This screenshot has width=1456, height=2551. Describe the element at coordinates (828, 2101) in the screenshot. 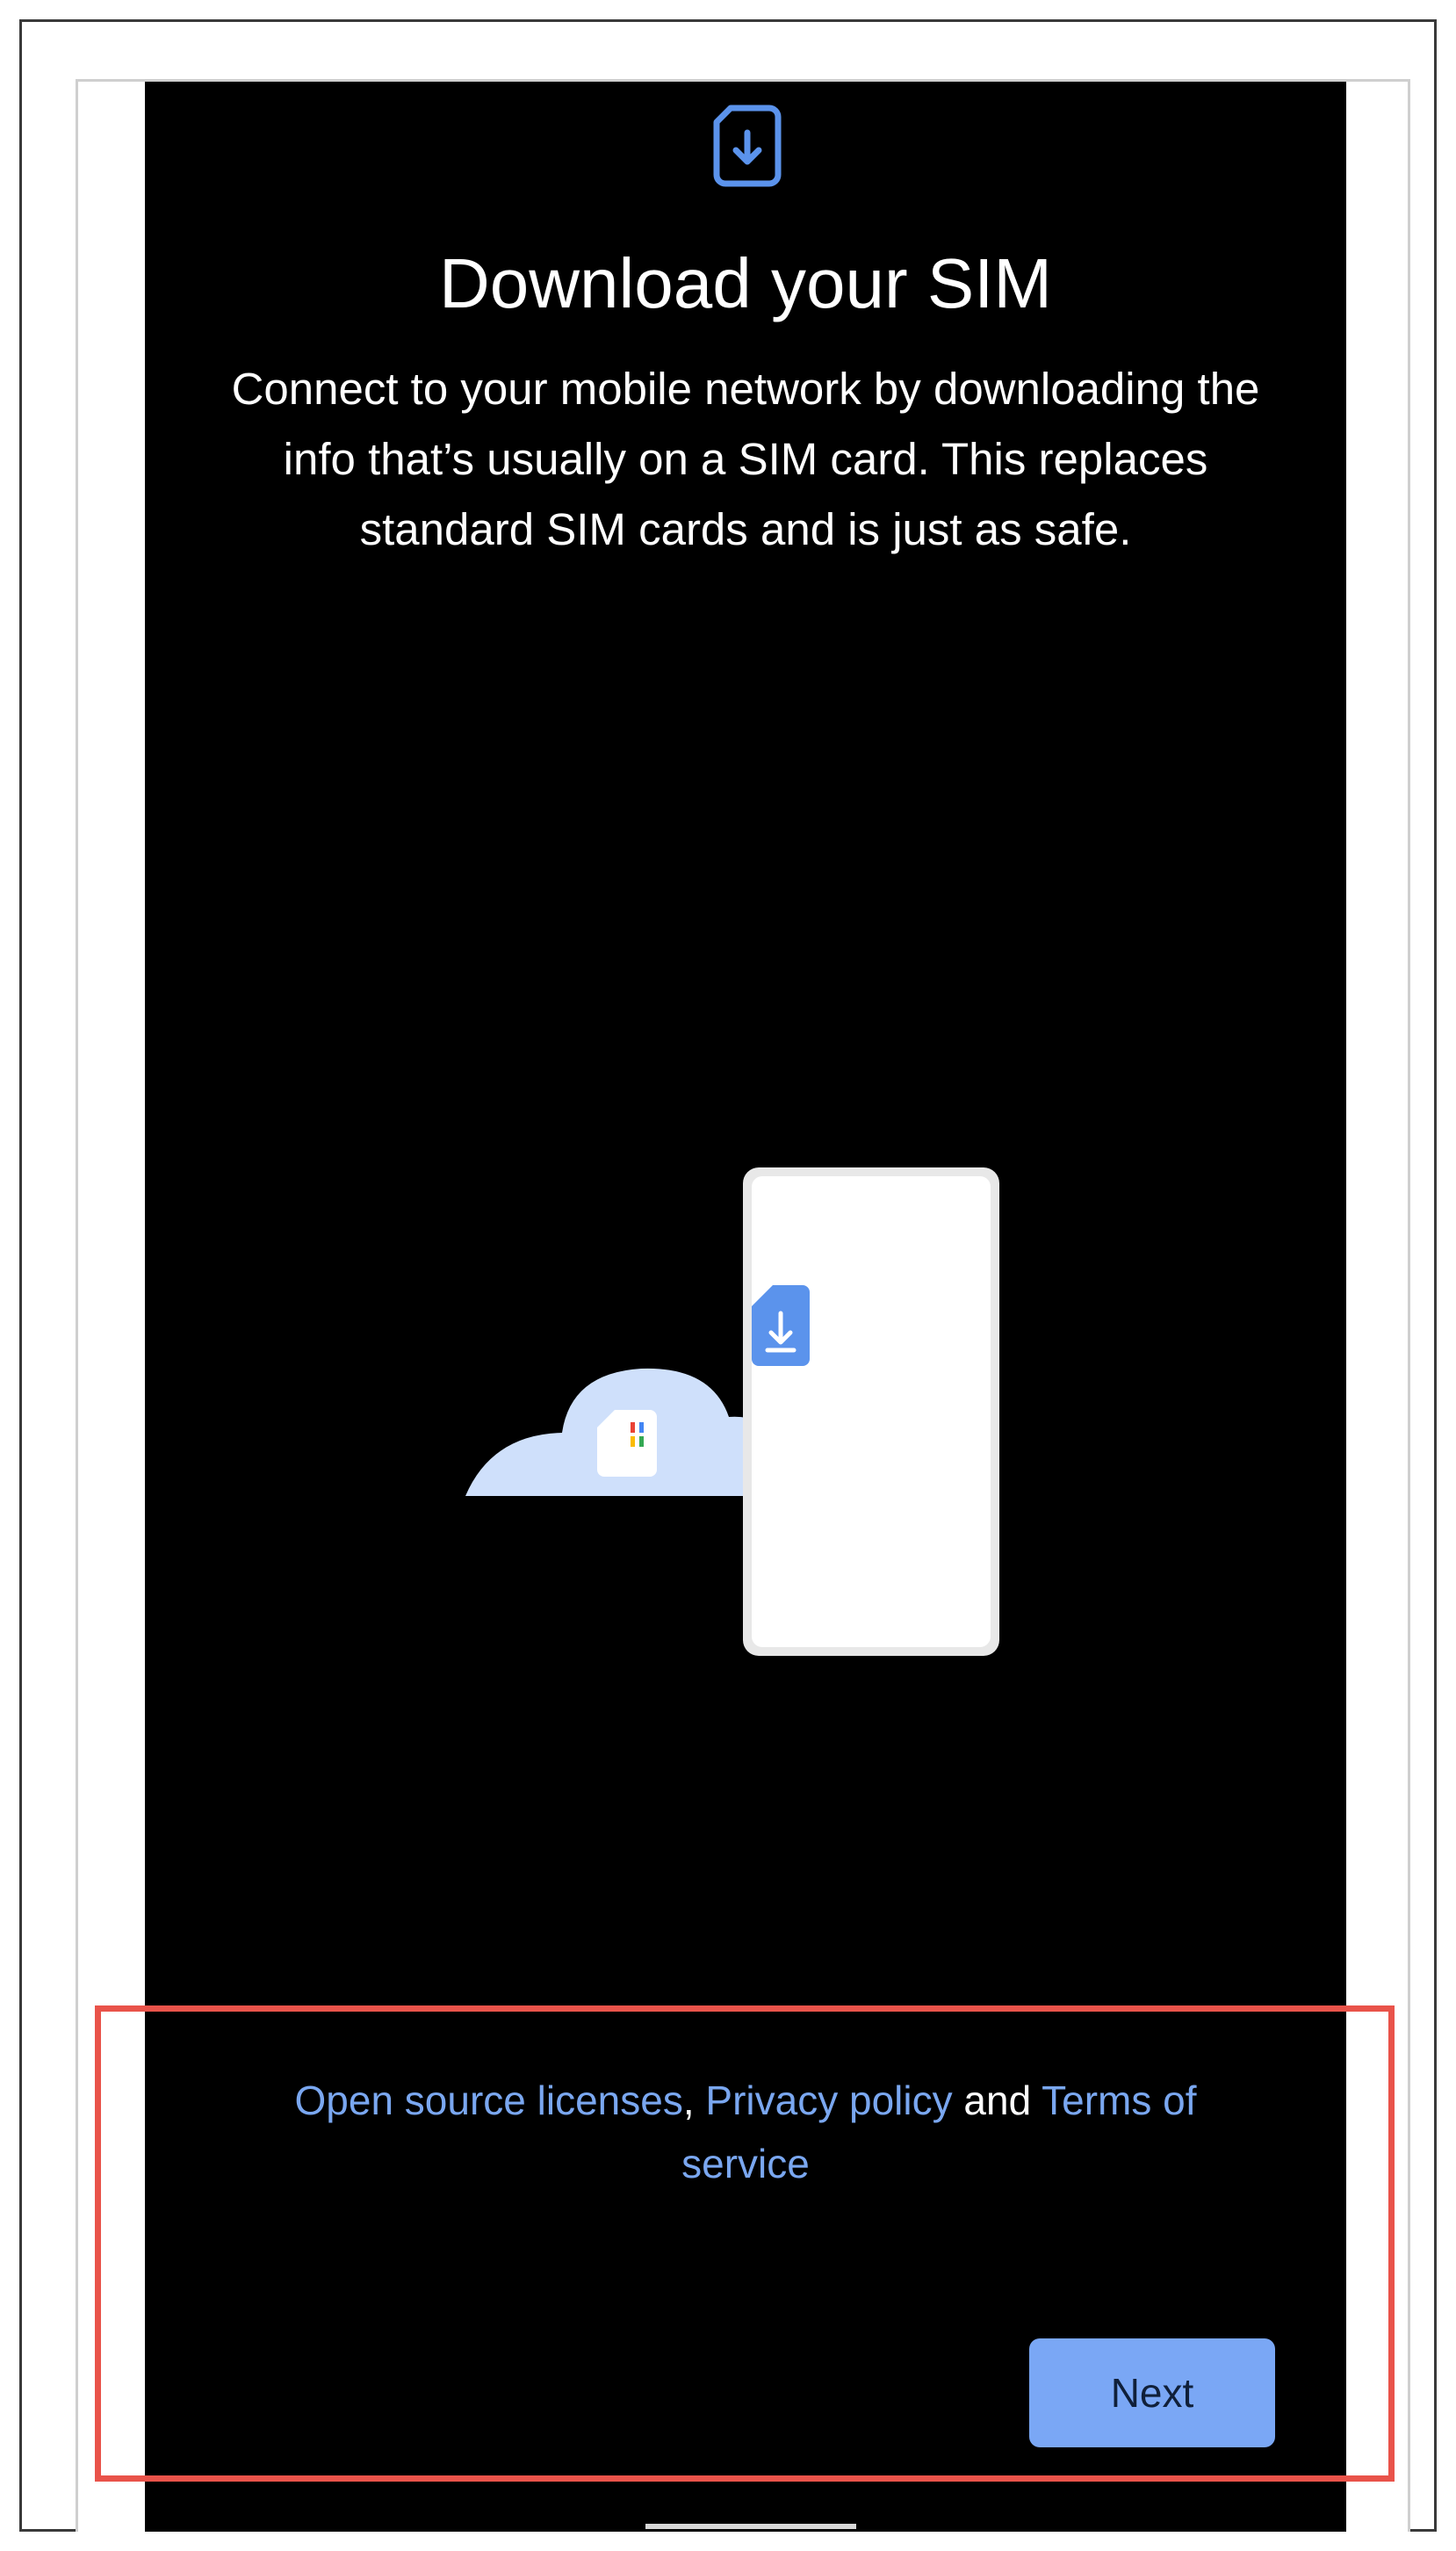

I see `privacy-policy-link: Privacy policy` at that location.